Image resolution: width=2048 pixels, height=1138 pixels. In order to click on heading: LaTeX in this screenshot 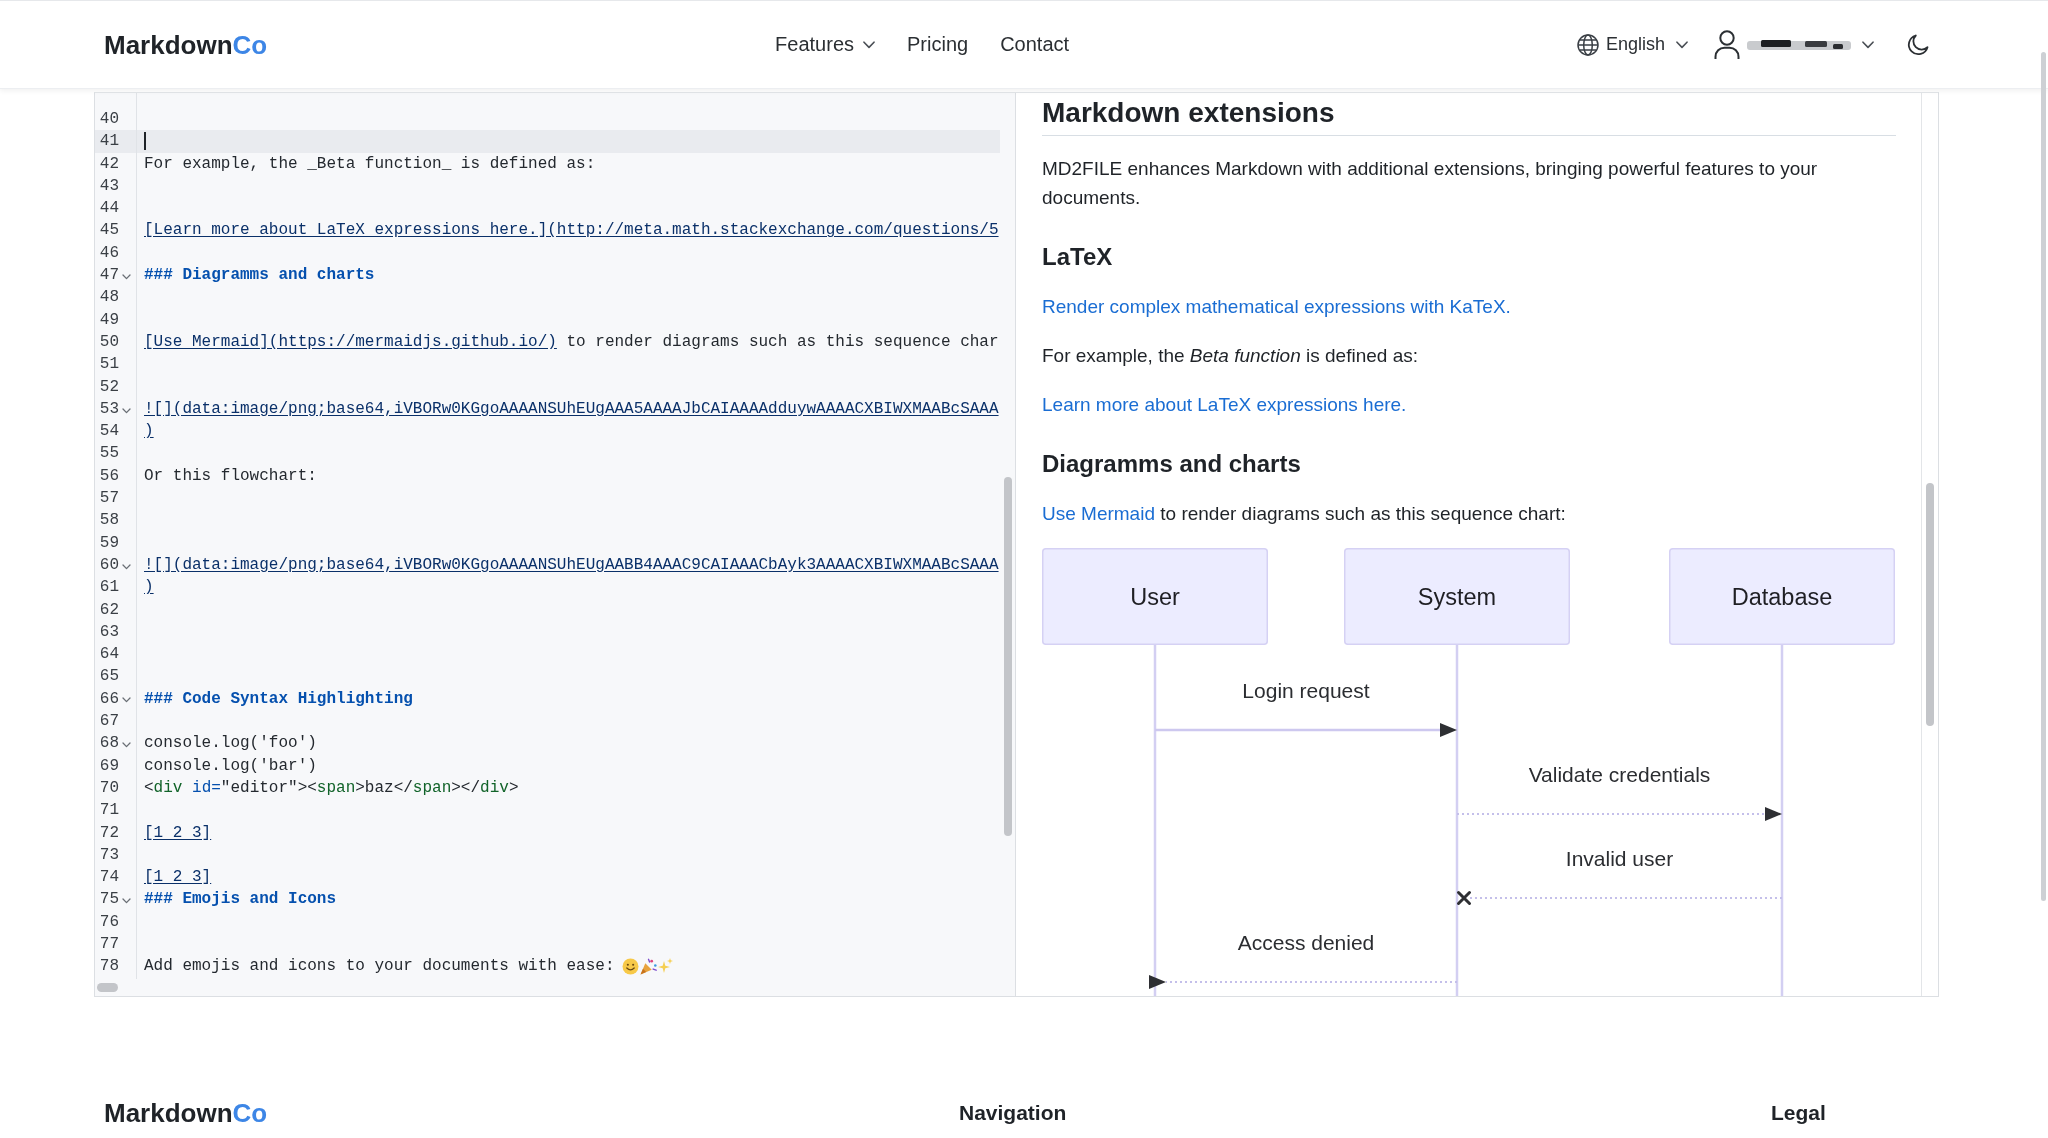, I will do `click(1078, 257)`.